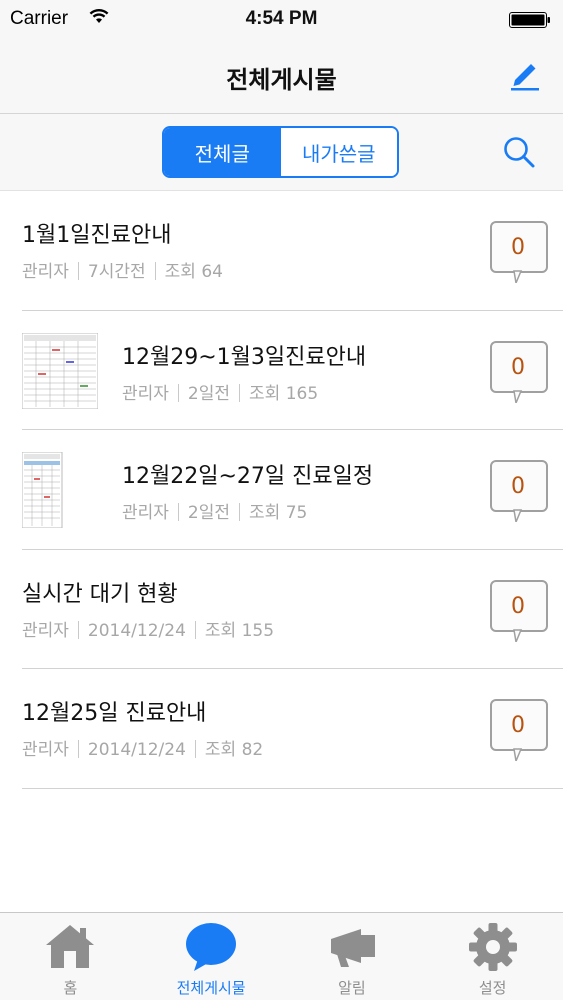  What do you see at coordinates (292, 729) in the screenshot?
I see `list-item: 12월25일 진료안내 관리자 2014/12/24 조회 82 0` at bounding box center [292, 729].